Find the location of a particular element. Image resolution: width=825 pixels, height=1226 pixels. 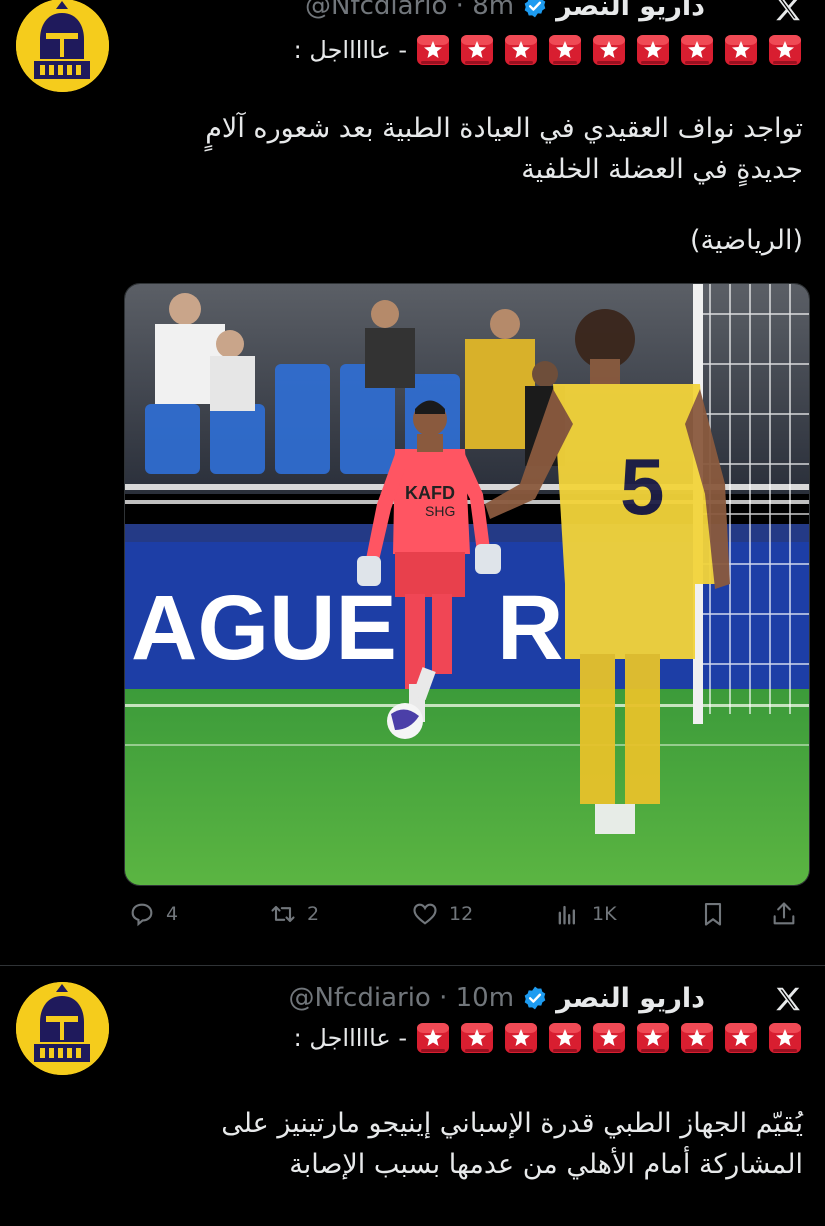

reply-button: 4 is located at coordinates (153, 914).